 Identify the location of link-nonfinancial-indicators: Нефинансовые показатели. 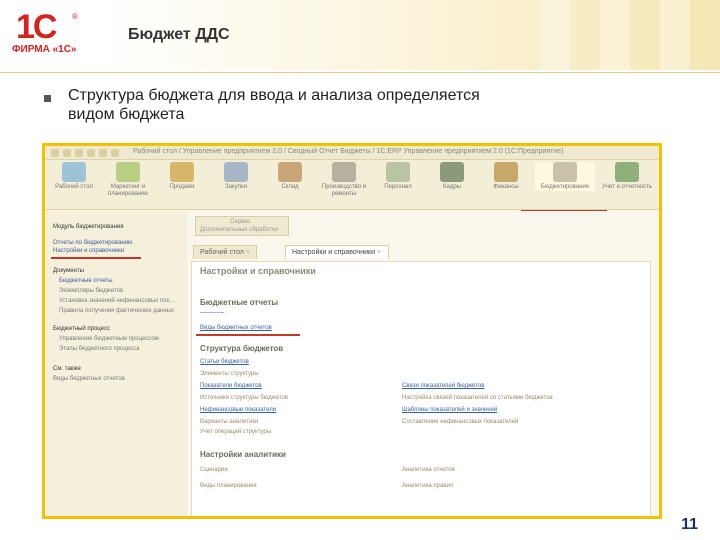
(238, 410).